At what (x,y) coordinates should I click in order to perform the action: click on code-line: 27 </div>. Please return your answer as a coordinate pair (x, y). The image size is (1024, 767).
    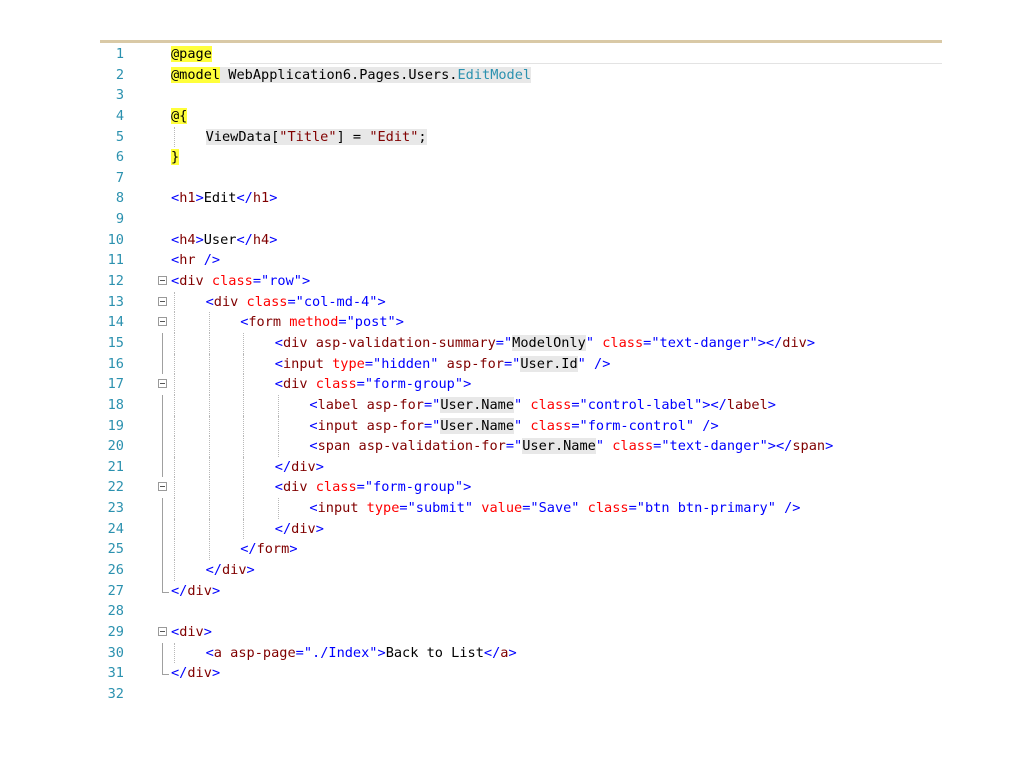
    Looking at the image, I should click on (512, 591).